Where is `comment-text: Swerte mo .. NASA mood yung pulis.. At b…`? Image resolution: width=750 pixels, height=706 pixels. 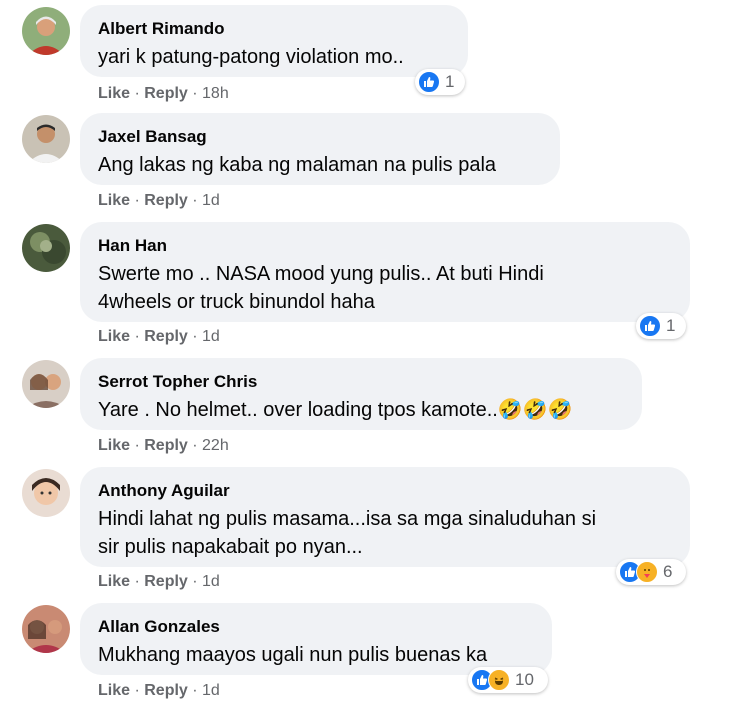 comment-text: Swerte mo .. NASA mood yung pulis.. At b… is located at coordinates (385, 288).